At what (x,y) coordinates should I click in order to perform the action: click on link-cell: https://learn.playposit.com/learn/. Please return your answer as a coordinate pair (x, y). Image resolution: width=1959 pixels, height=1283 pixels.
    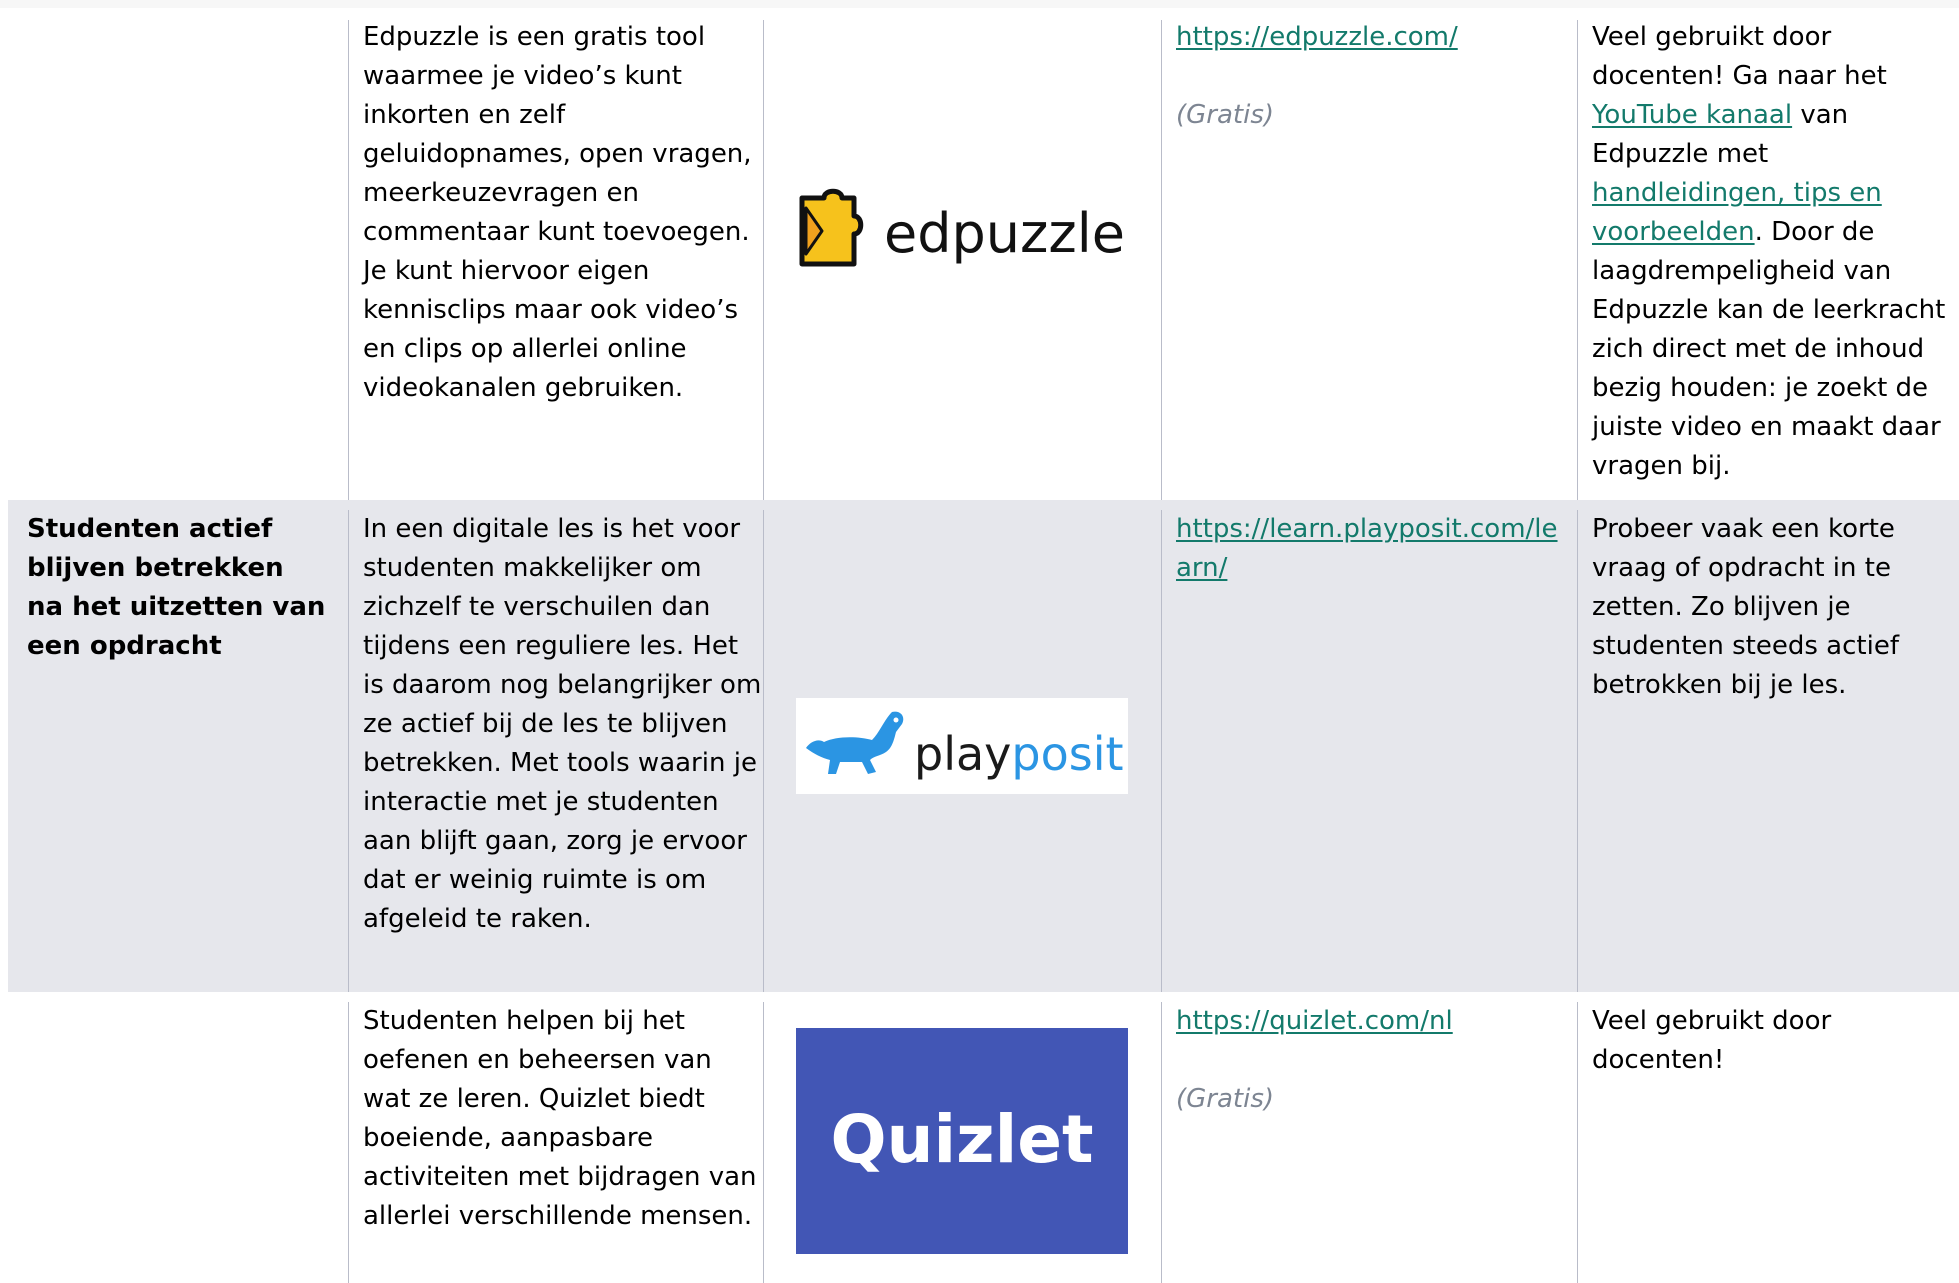
    Looking at the image, I should click on (1373, 549).